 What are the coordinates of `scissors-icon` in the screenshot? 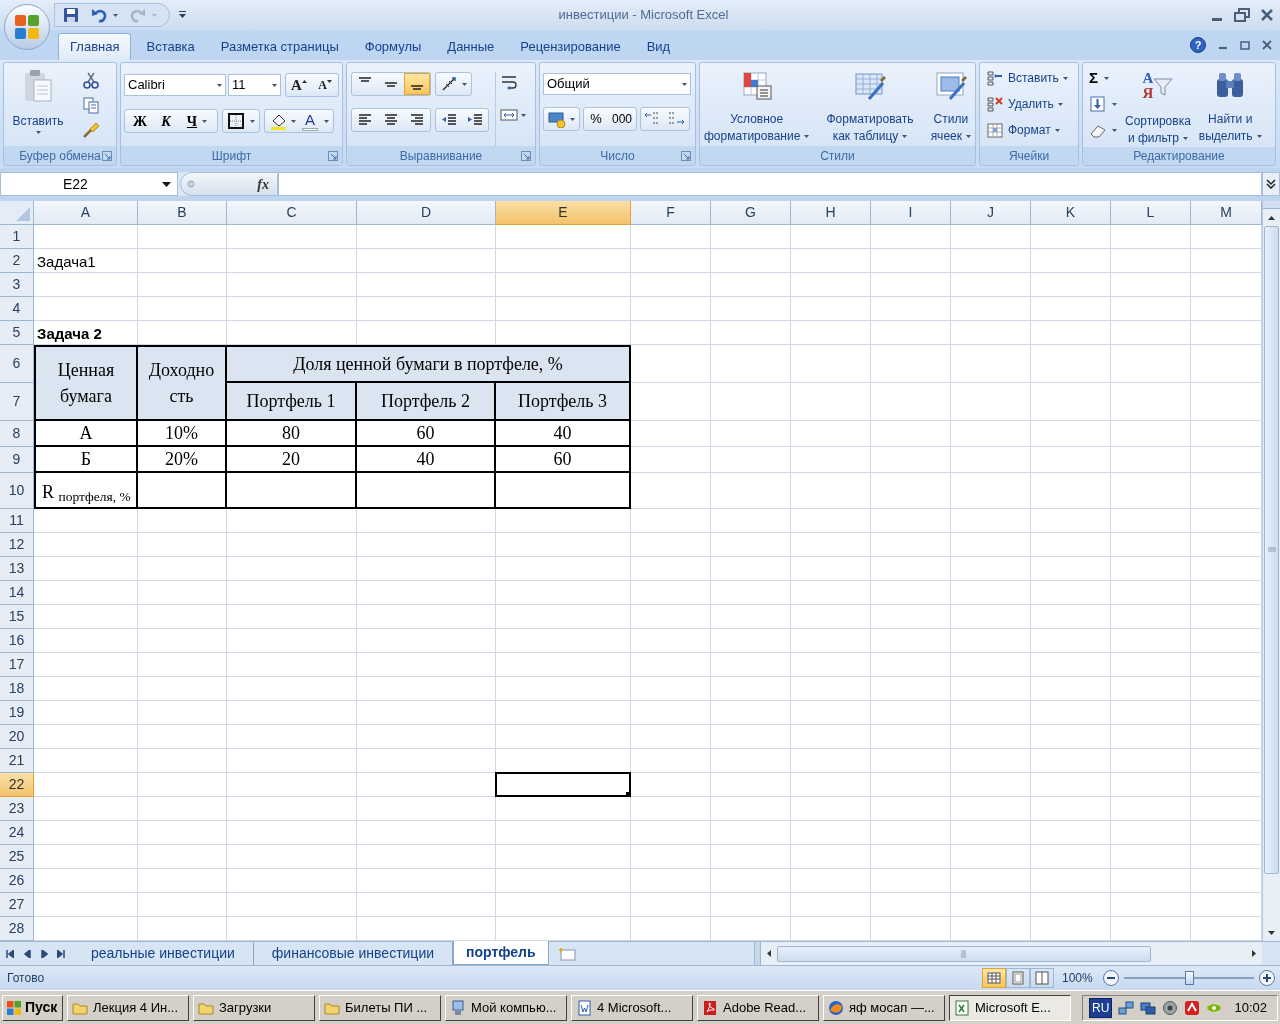 It's located at (91, 80).